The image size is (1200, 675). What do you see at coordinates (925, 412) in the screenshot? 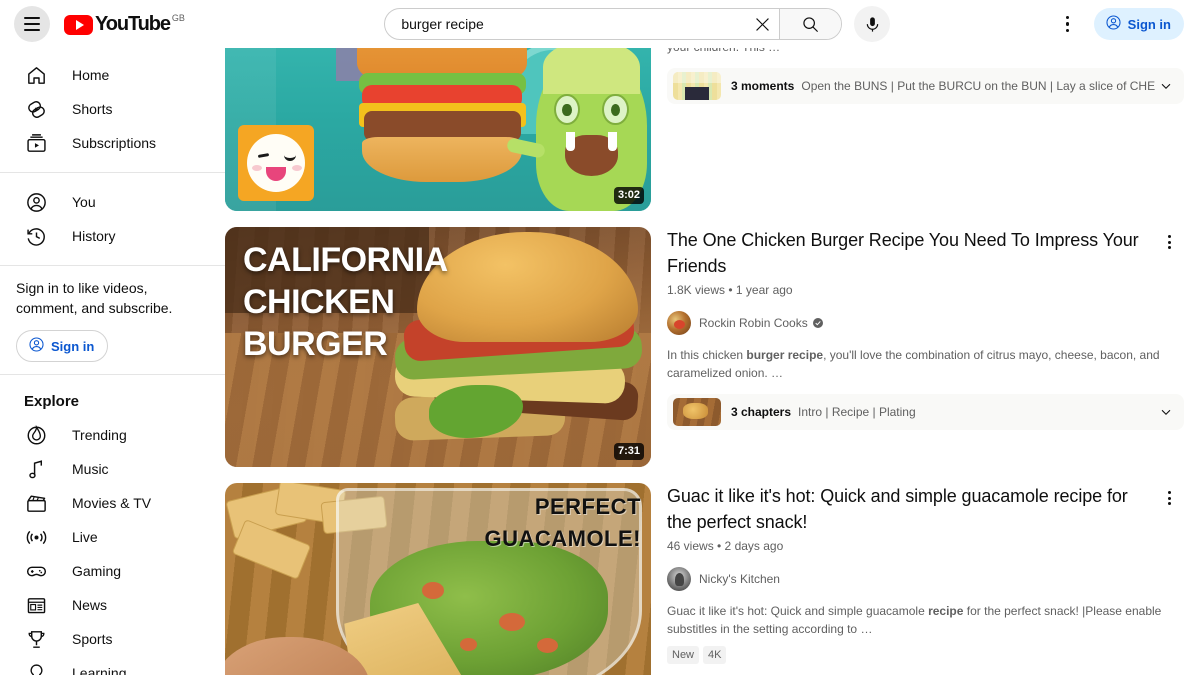
I see `chapters-bar: 3 chapters Intro | Recipe | Plating` at bounding box center [925, 412].